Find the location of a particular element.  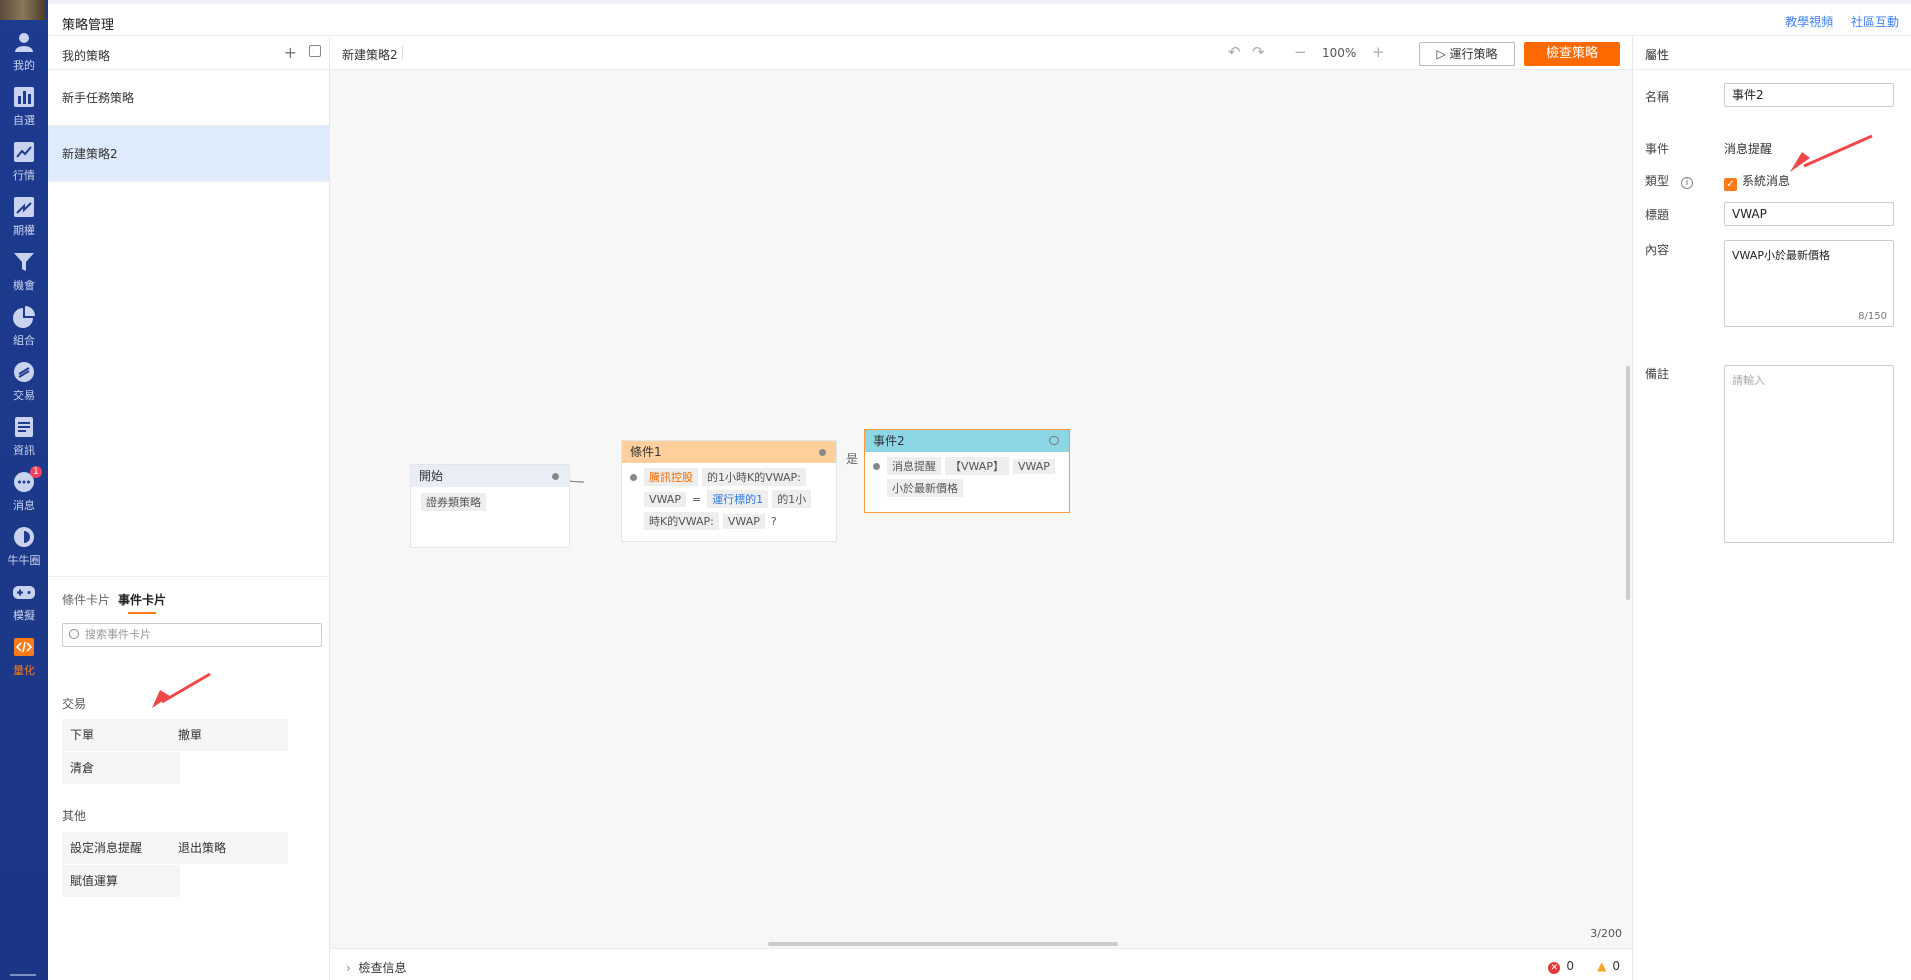

event-node: 事件2 消息提醒 【VWAP】 VWAP 小於最新價格 is located at coordinates (967, 471).